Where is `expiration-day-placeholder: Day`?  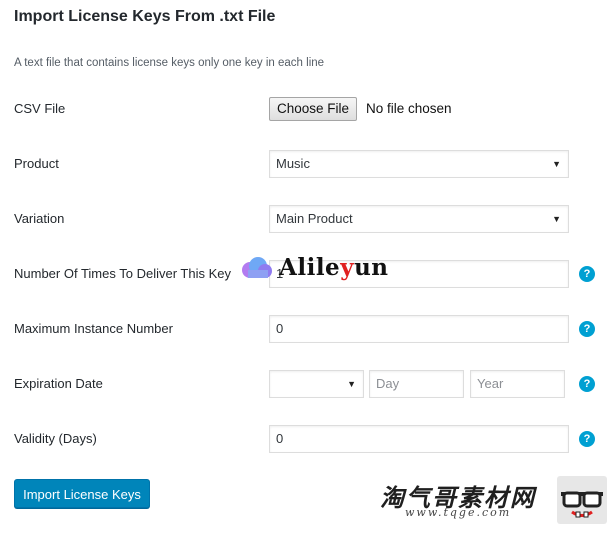 expiration-day-placeholder: Day is located at coordinates (388, 383).